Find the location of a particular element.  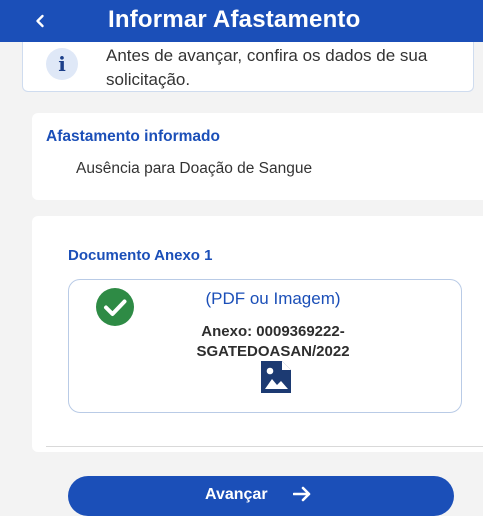

document-heading: Documento Anexo 1 is located at coordinates (140, 255).